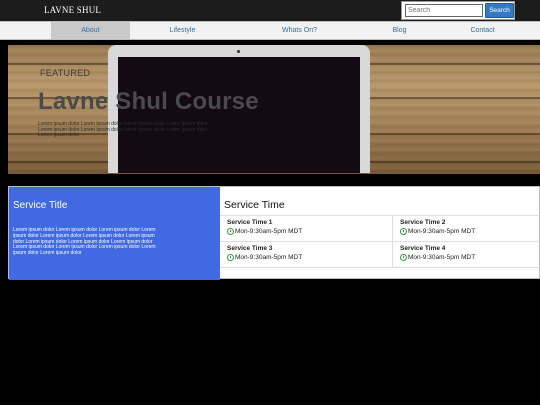 Image resolution: width=540 pixels, height=405 pixels. What do you see at coordinates (482, 30) in the screenshot?
I see `nav-item-contact: Contact` at bounding box center [482, 30].